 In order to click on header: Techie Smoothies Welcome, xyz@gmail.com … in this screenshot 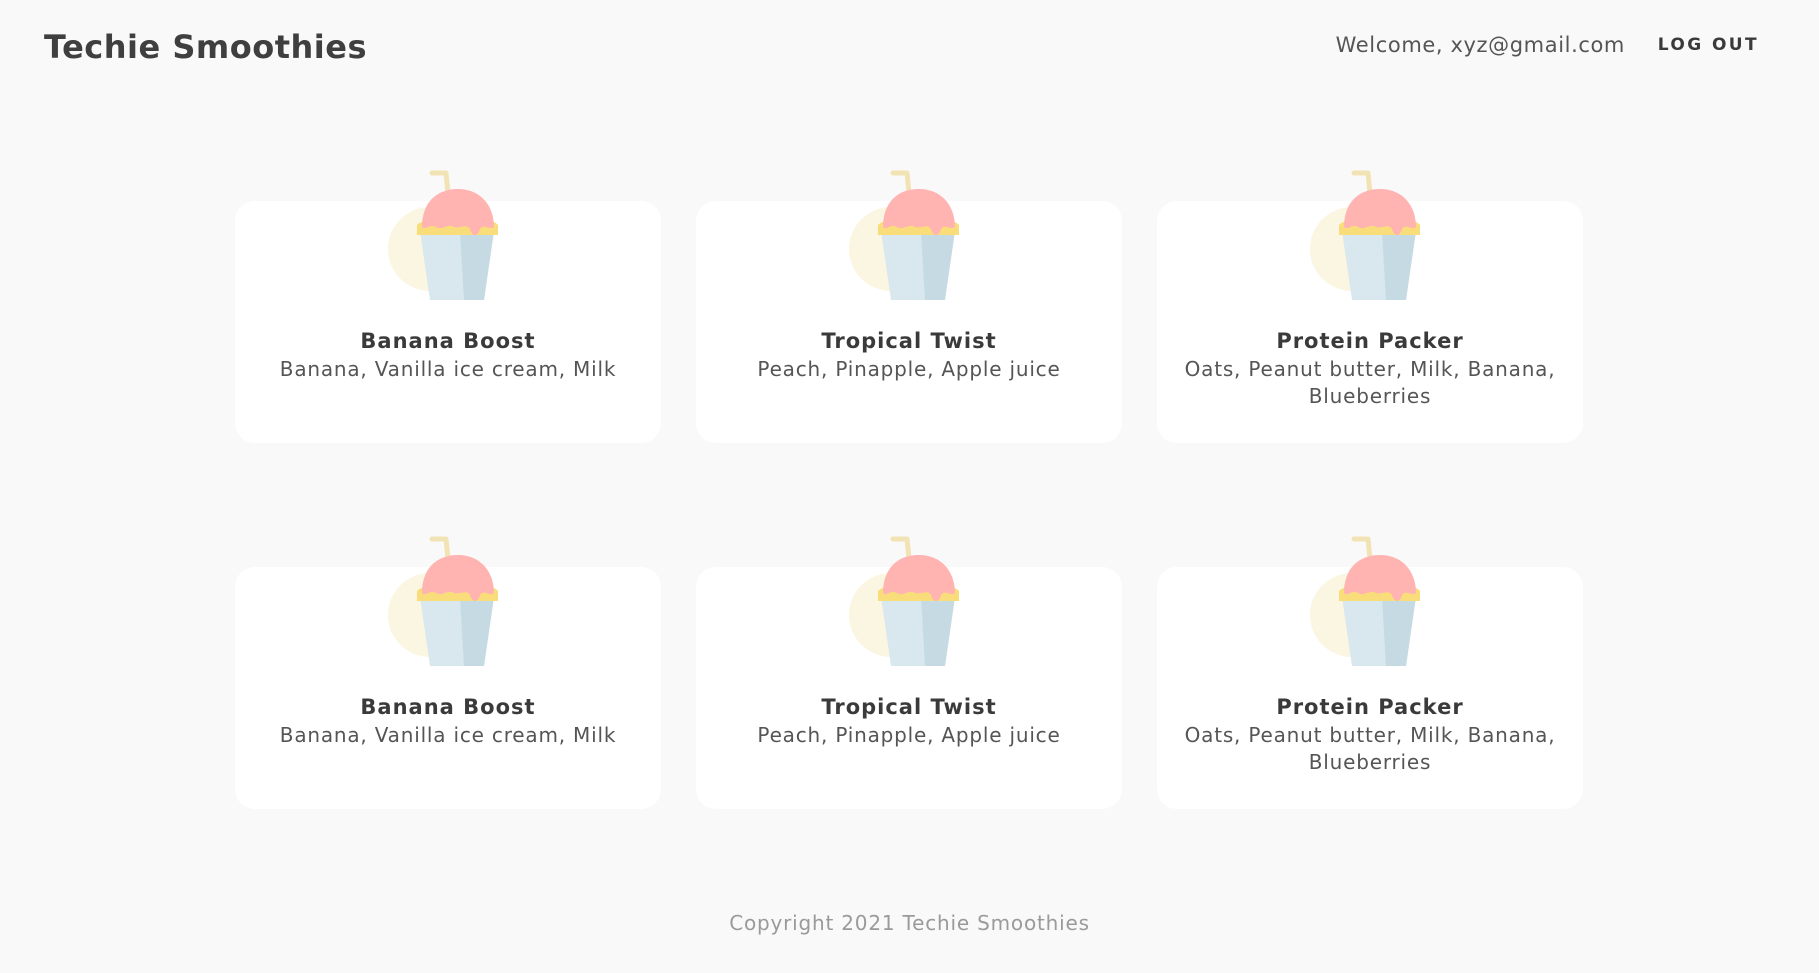, I will do `click(909, 48)`.